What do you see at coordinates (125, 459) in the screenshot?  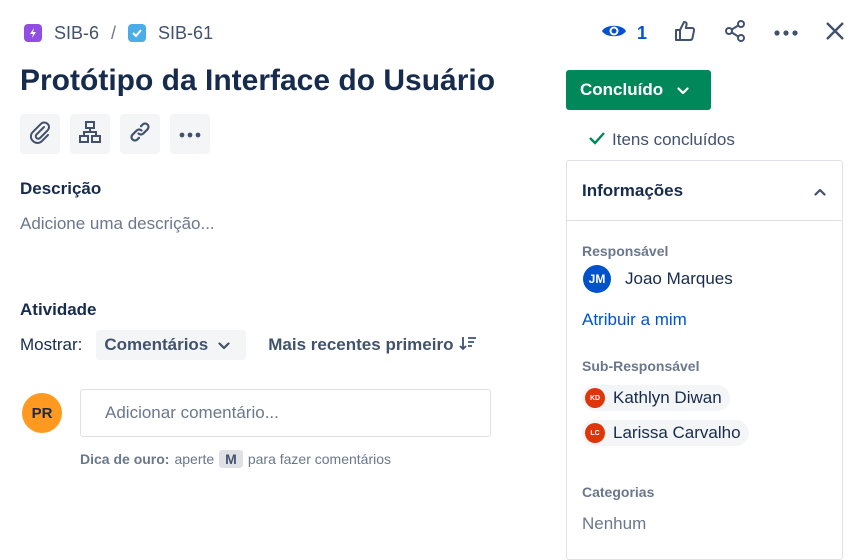 I see `tip-bold: Dica de ouro:` at bounding box center [125, 459].